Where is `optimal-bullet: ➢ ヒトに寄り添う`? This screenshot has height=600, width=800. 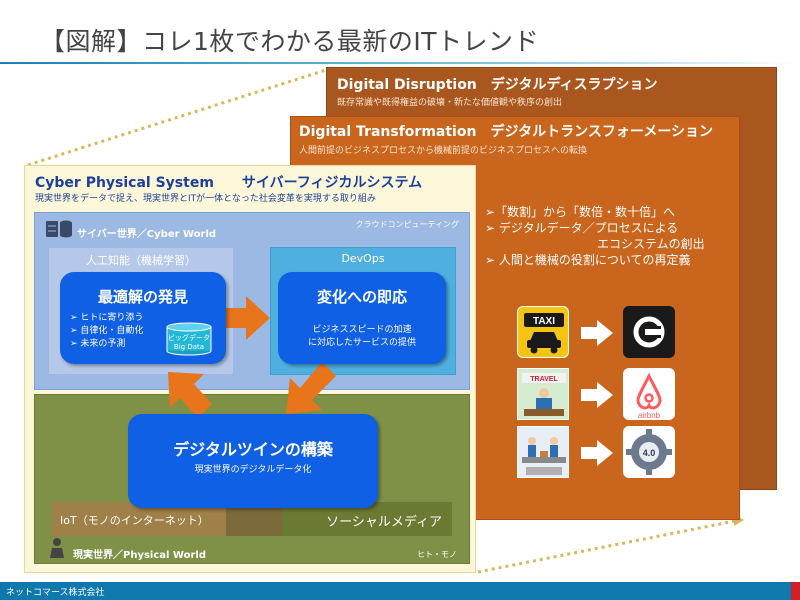 optimal-bullet: ➢ ヒトに寄り添う is located at coordinates (107, 318).